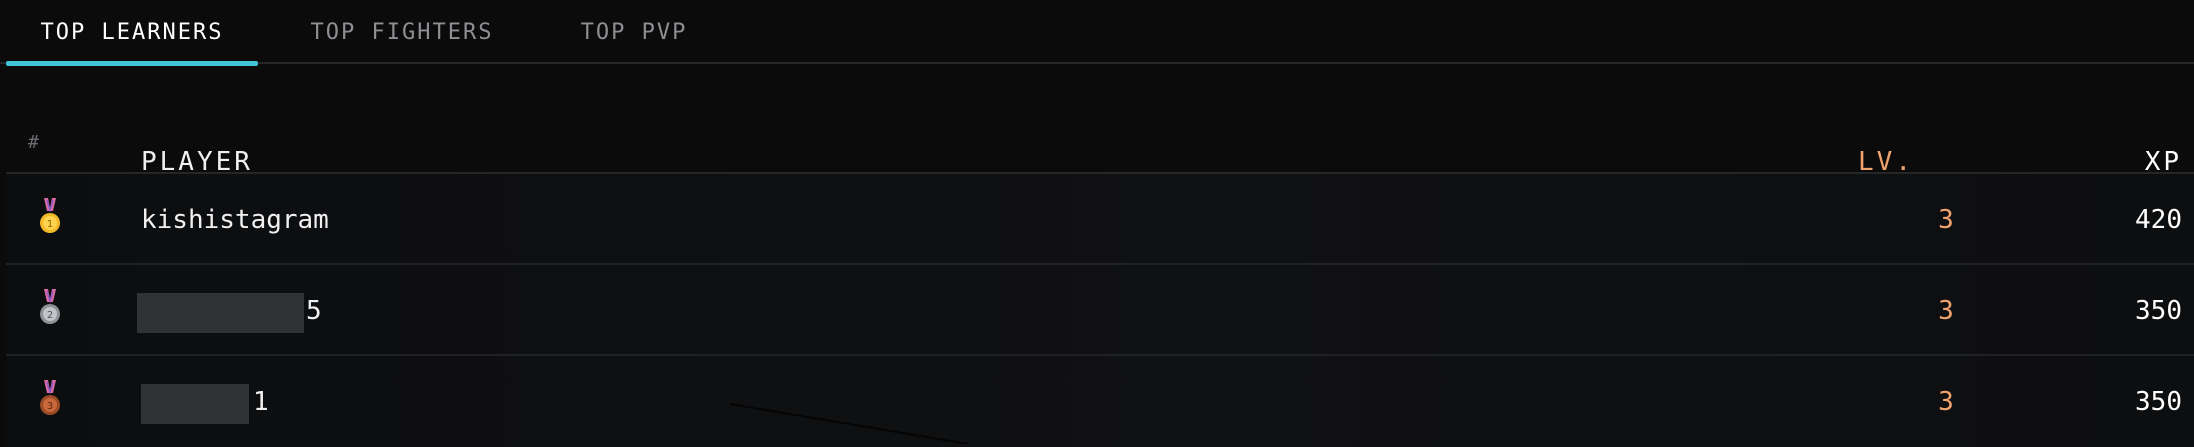 The image size is (2194, 447). I want to click on player-name: 1, so click(261, 401).